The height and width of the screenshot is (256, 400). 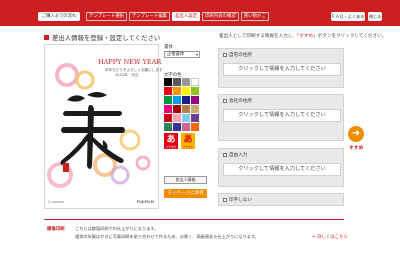 What do you see at coordinates (220, 16) in the screenshot?
I see `tab-print-confirm: 印刷内容の確認` at bounding box center [220, 16].